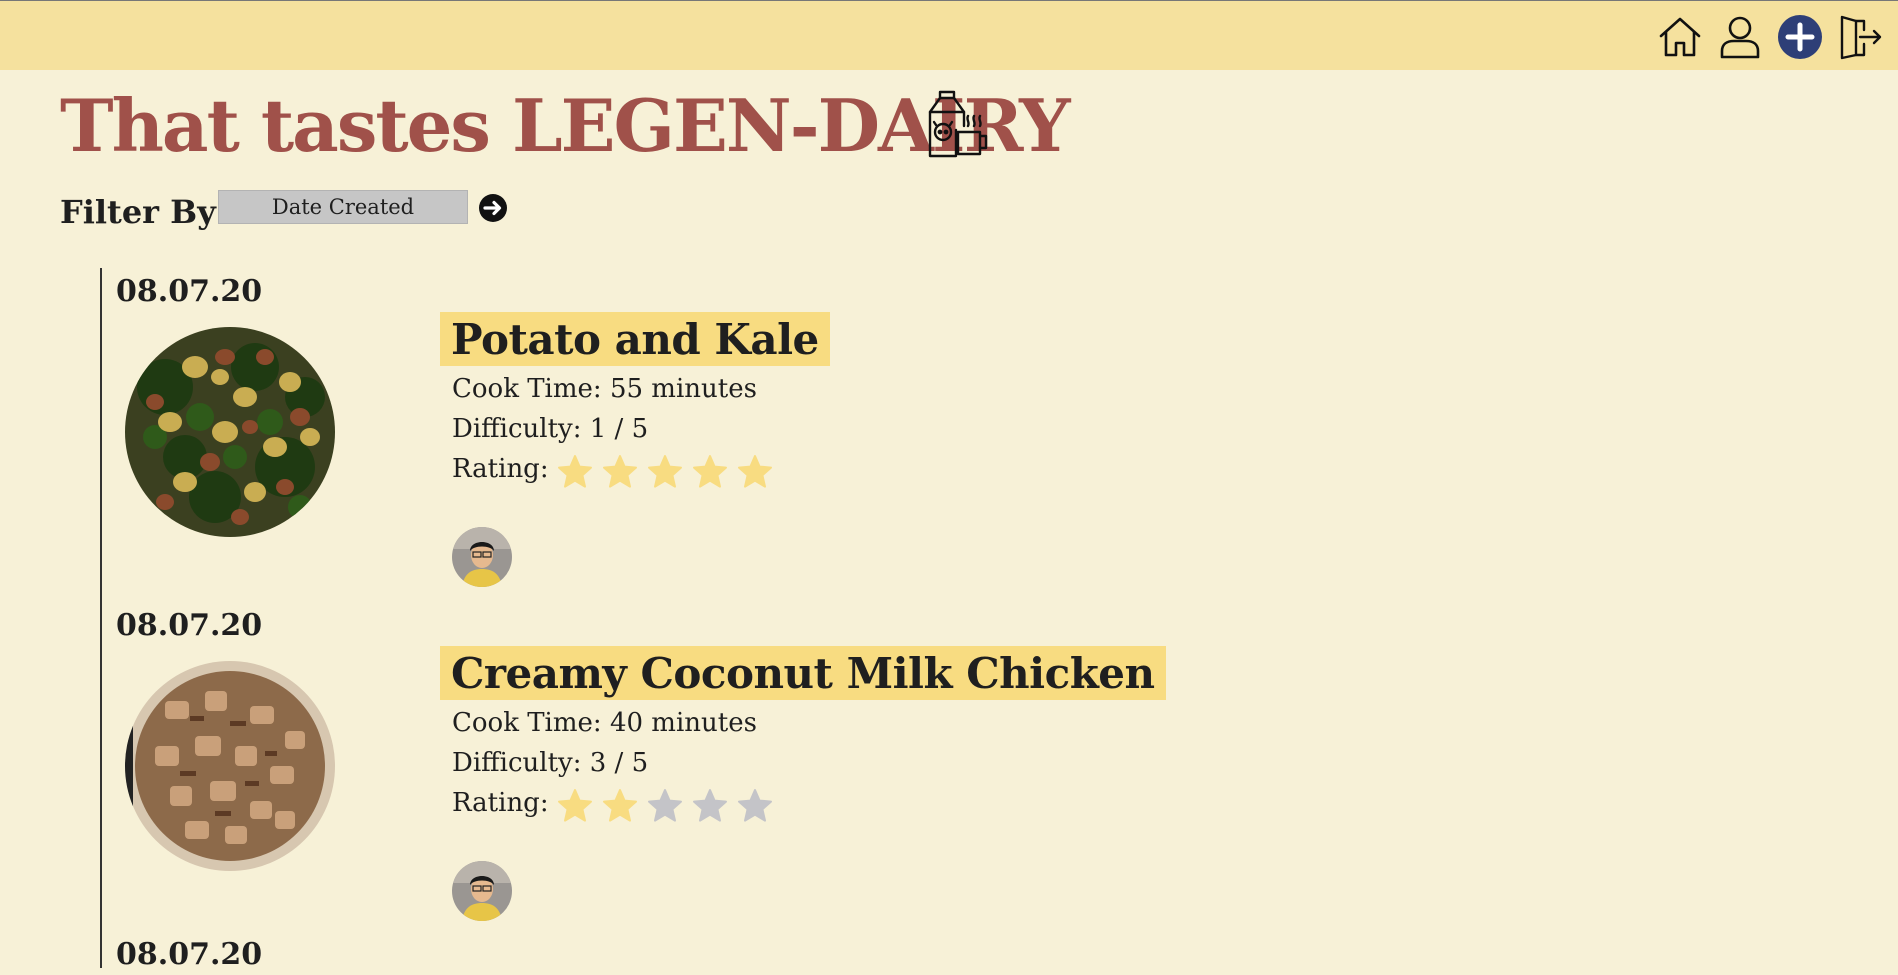  What do you see at coordinates (1680, 37) in the screenshot?
I see `home-icon` at bounding box center [1680, 37].